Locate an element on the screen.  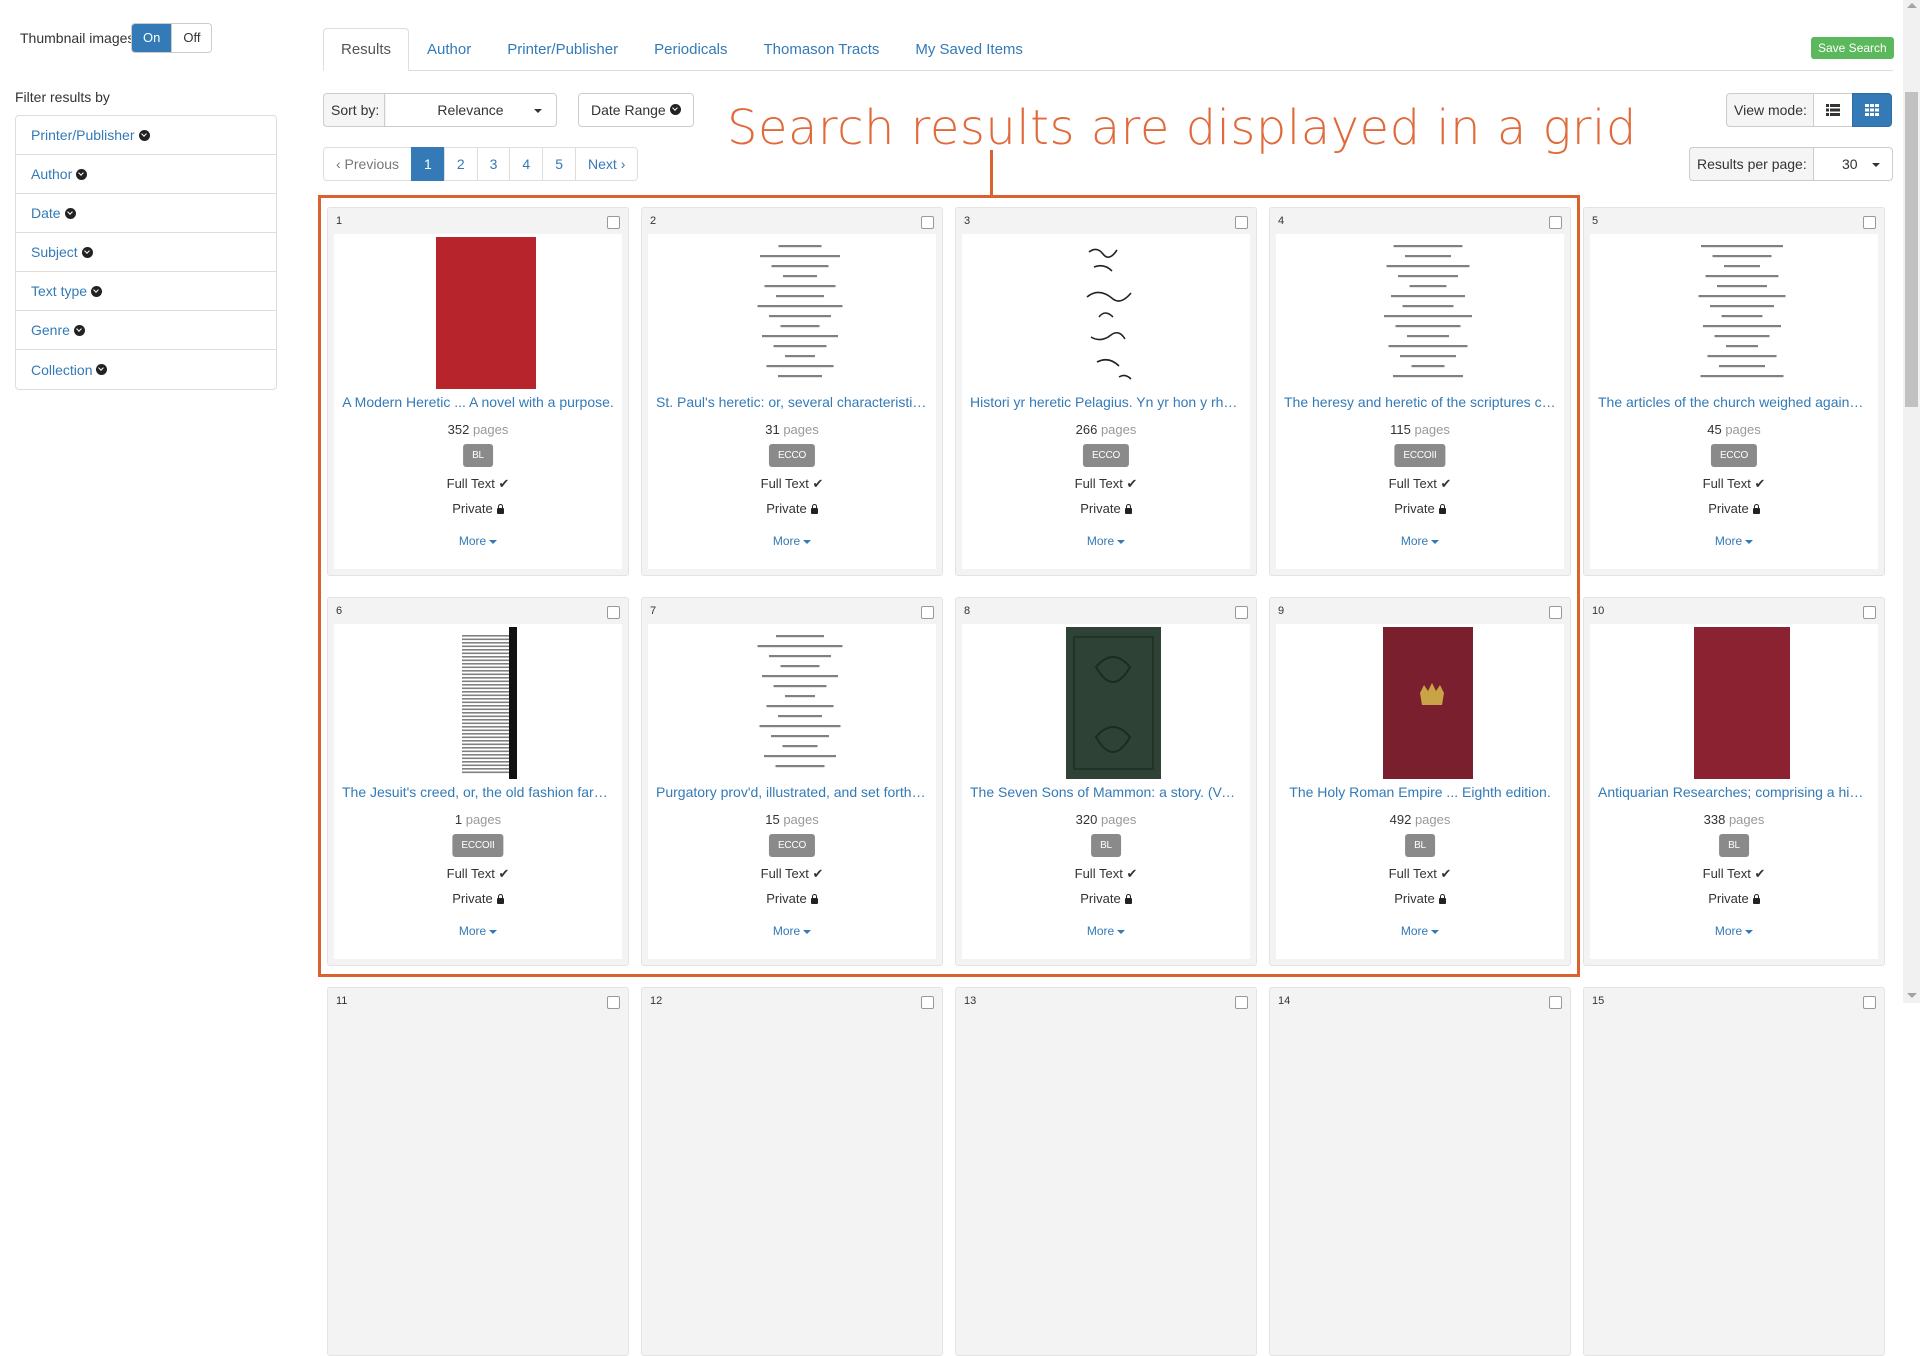
filter-text-type: Text type is located at coordinates (146, 291).